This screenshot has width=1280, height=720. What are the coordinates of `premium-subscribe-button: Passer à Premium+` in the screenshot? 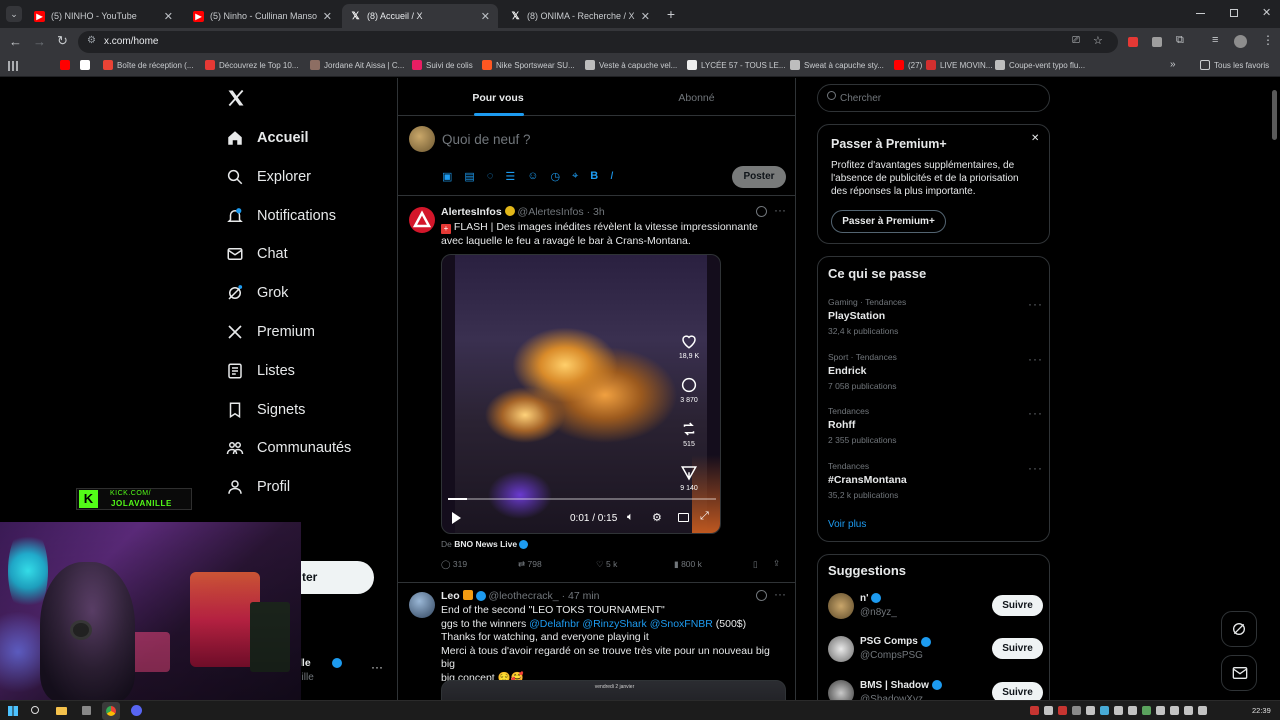 It's located at (888, 221).